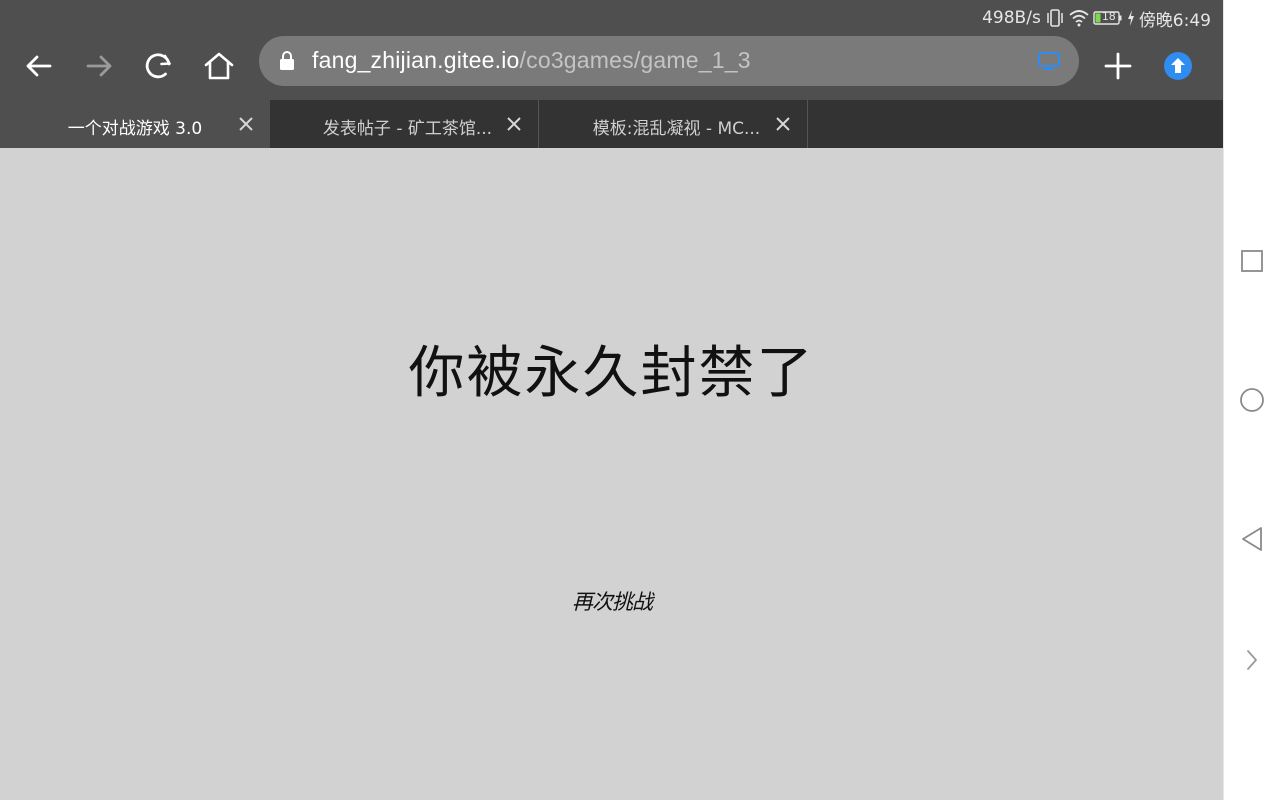  Describe the element at coordinates (416, 60) in the screenshot. I see `url-host: fang_zhijian.gitee.io` at that location.